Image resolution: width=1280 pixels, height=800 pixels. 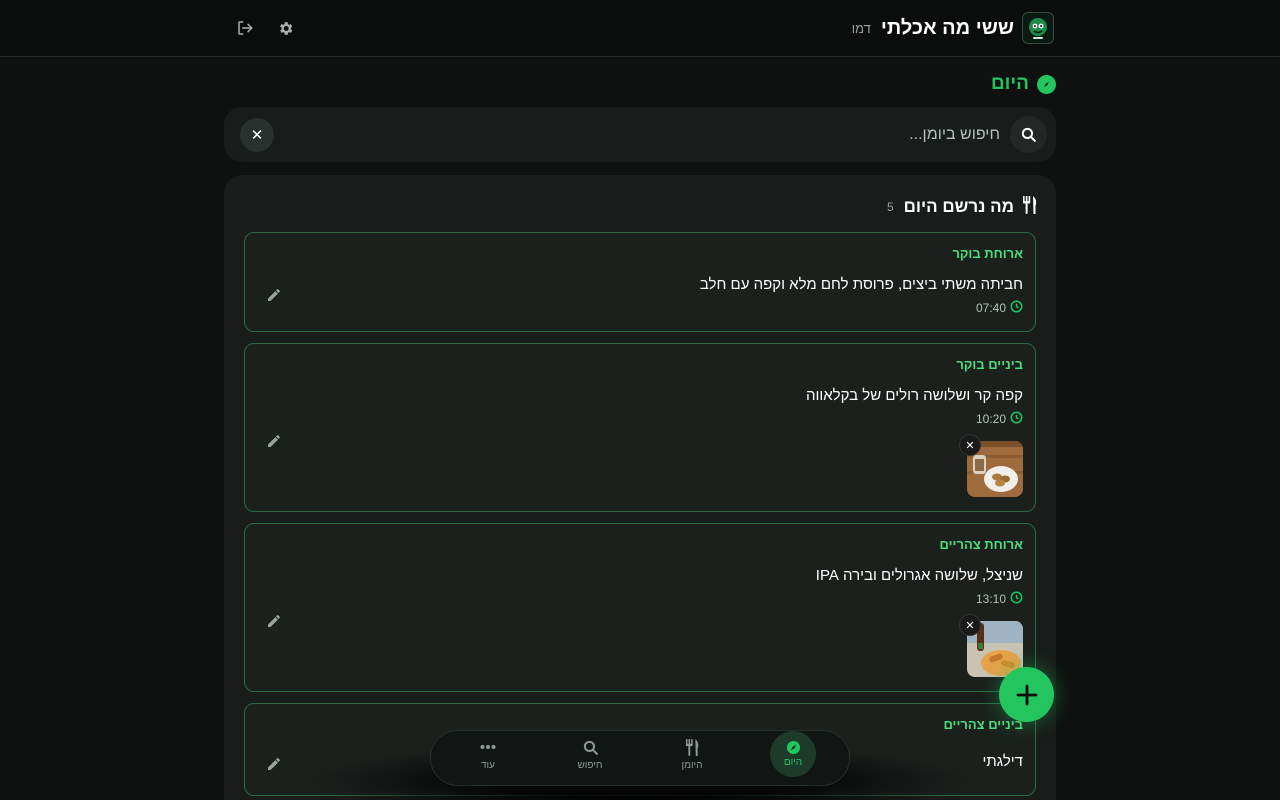 What do you see at coordinates (958, 206) in the screenshot?
I see `log-title: מה נרשם היום` at bounding box center [958, 206].